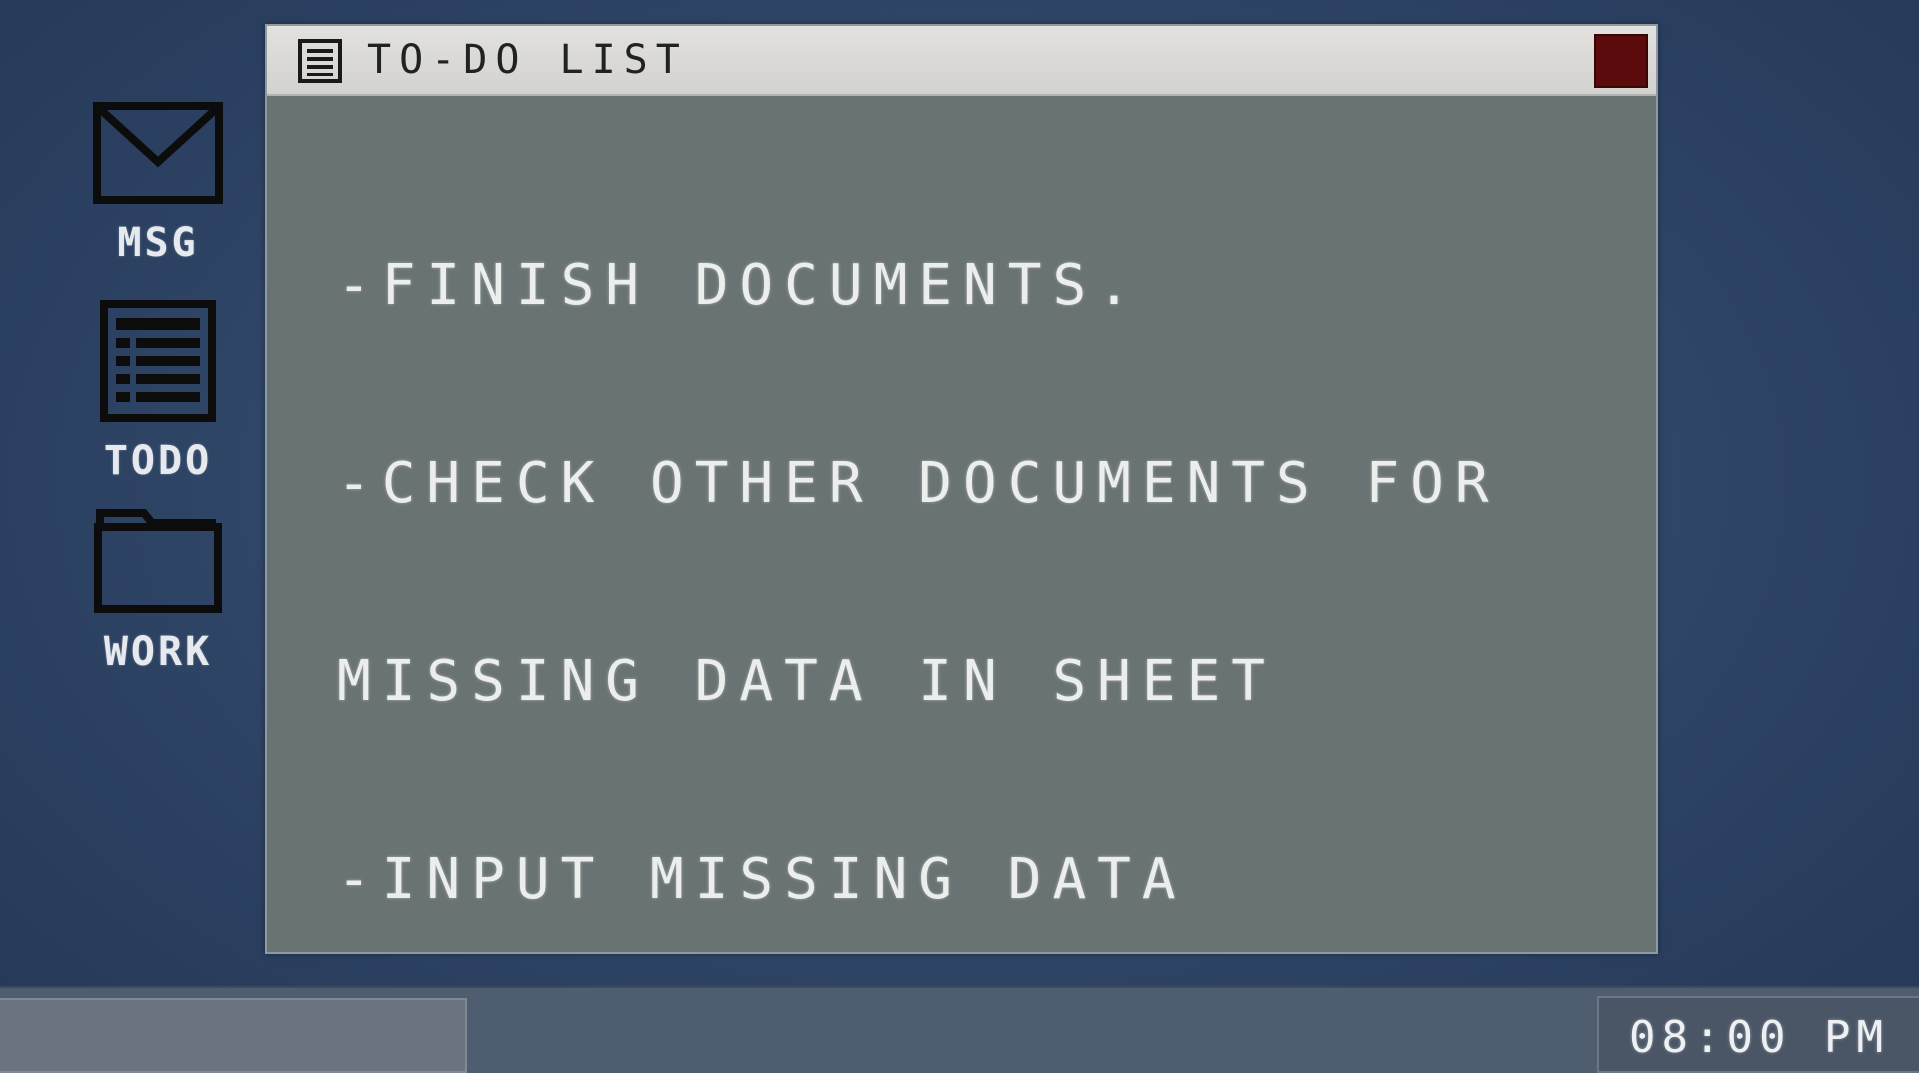  What do you see at coordinates (959, 1029) in the screenshot?
I see `taskbar: 08:00 PM` at bounding box center [959, 1029].